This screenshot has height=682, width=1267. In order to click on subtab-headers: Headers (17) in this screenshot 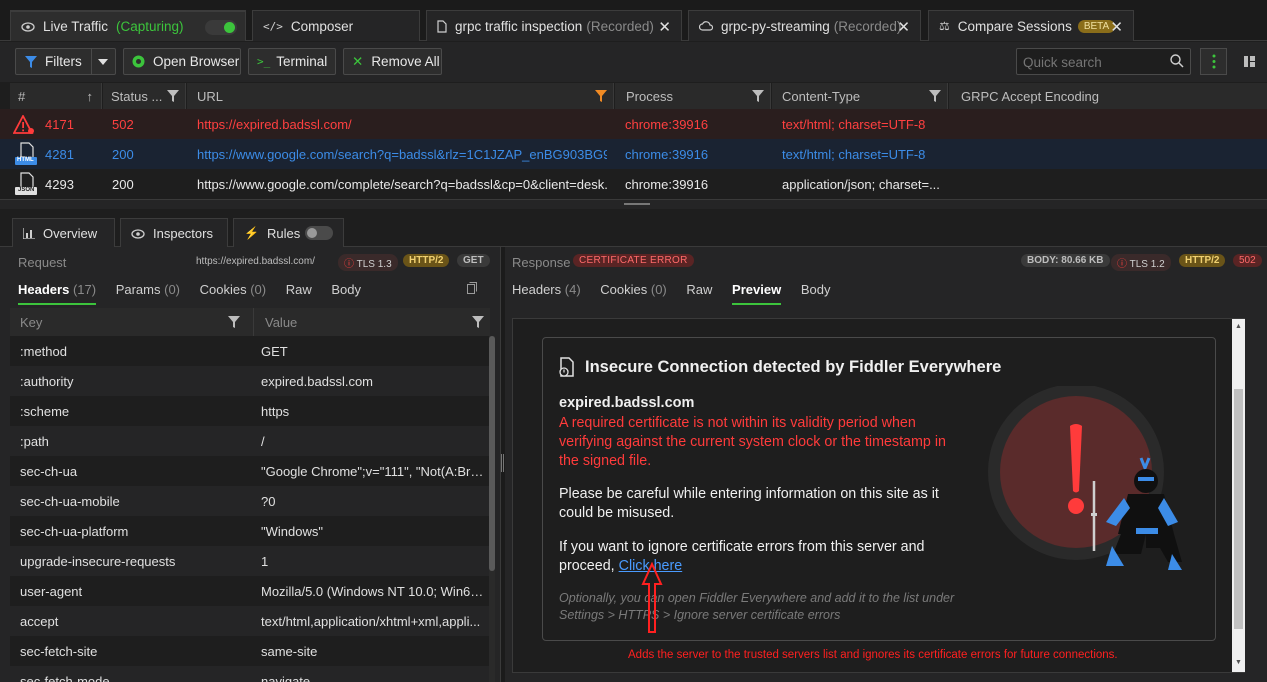, I will do `click(57, 293)`.